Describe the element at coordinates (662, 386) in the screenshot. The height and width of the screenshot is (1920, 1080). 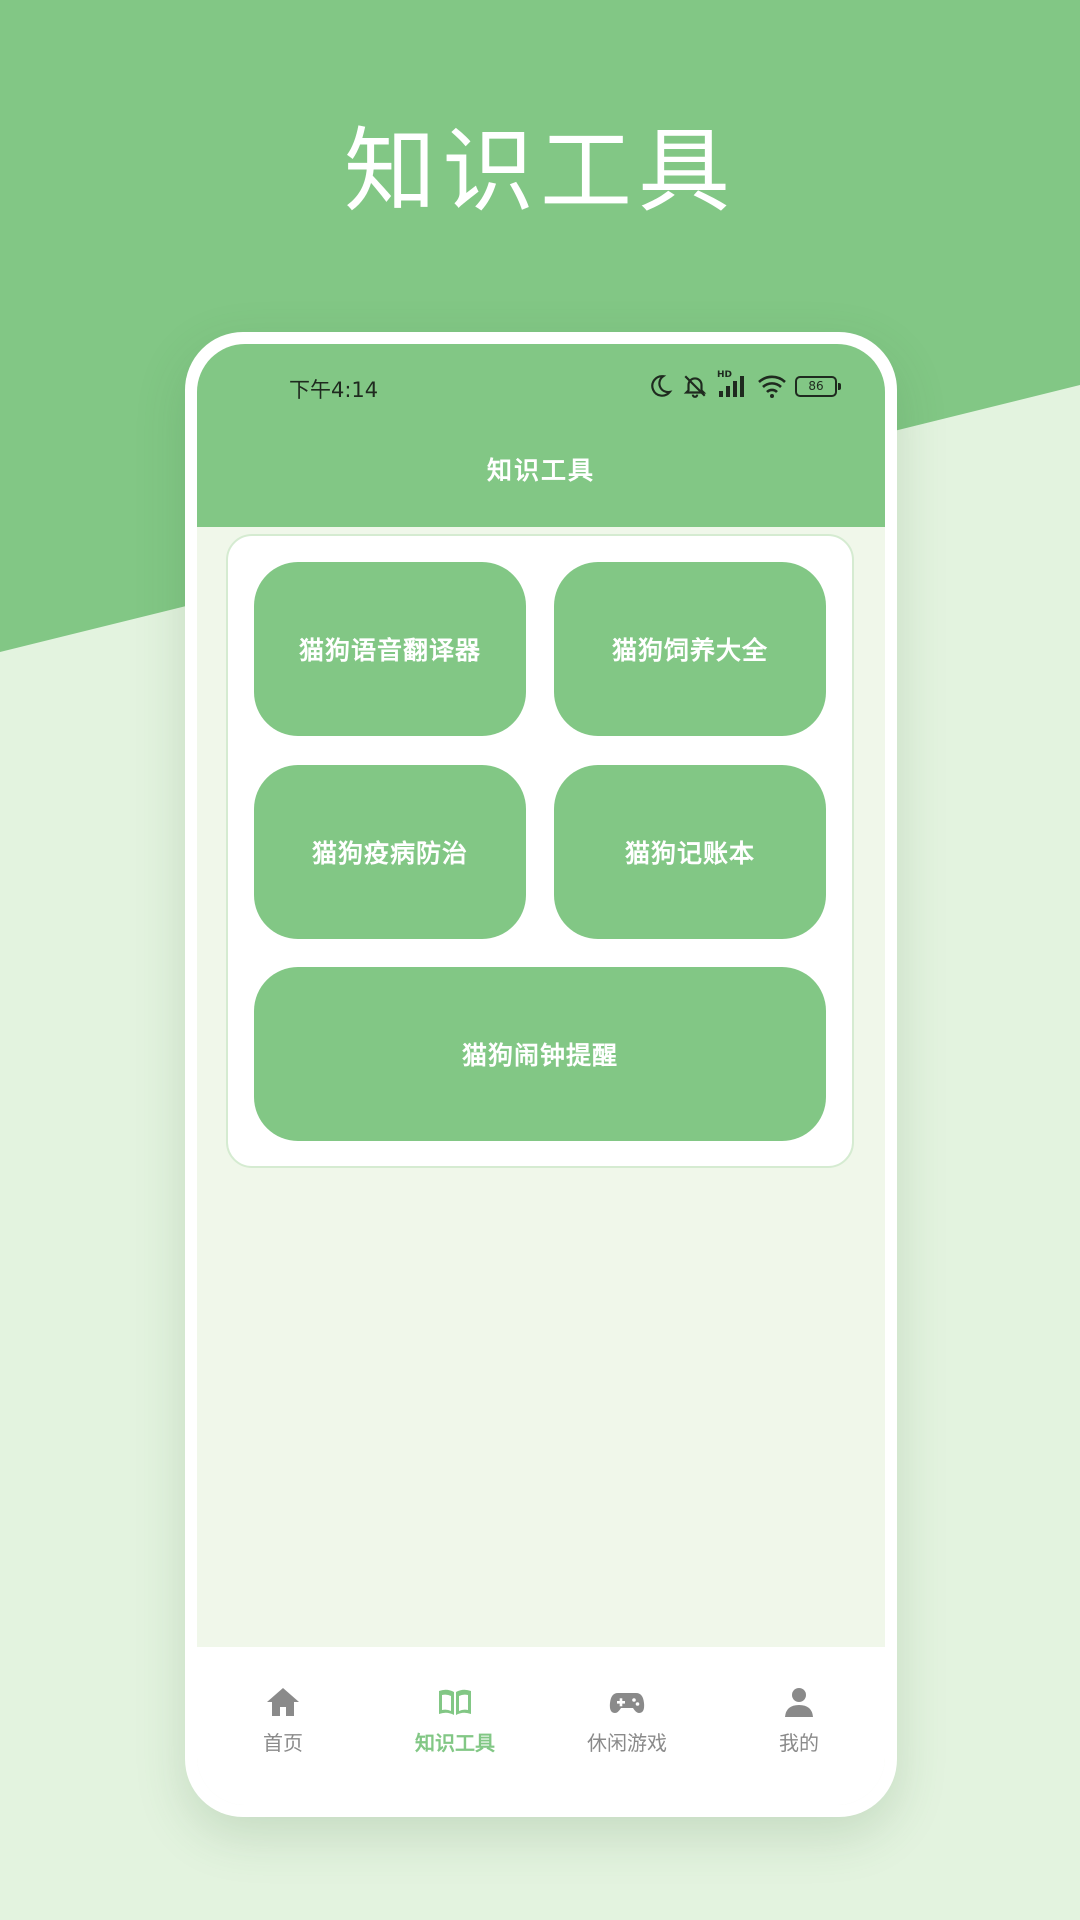
I see `moon-icon` at that location.